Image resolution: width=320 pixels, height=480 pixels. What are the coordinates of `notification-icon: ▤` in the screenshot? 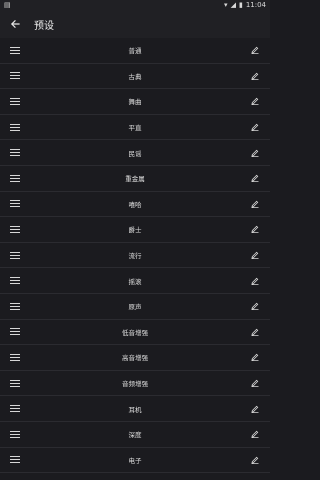 It's located at (7, 5).